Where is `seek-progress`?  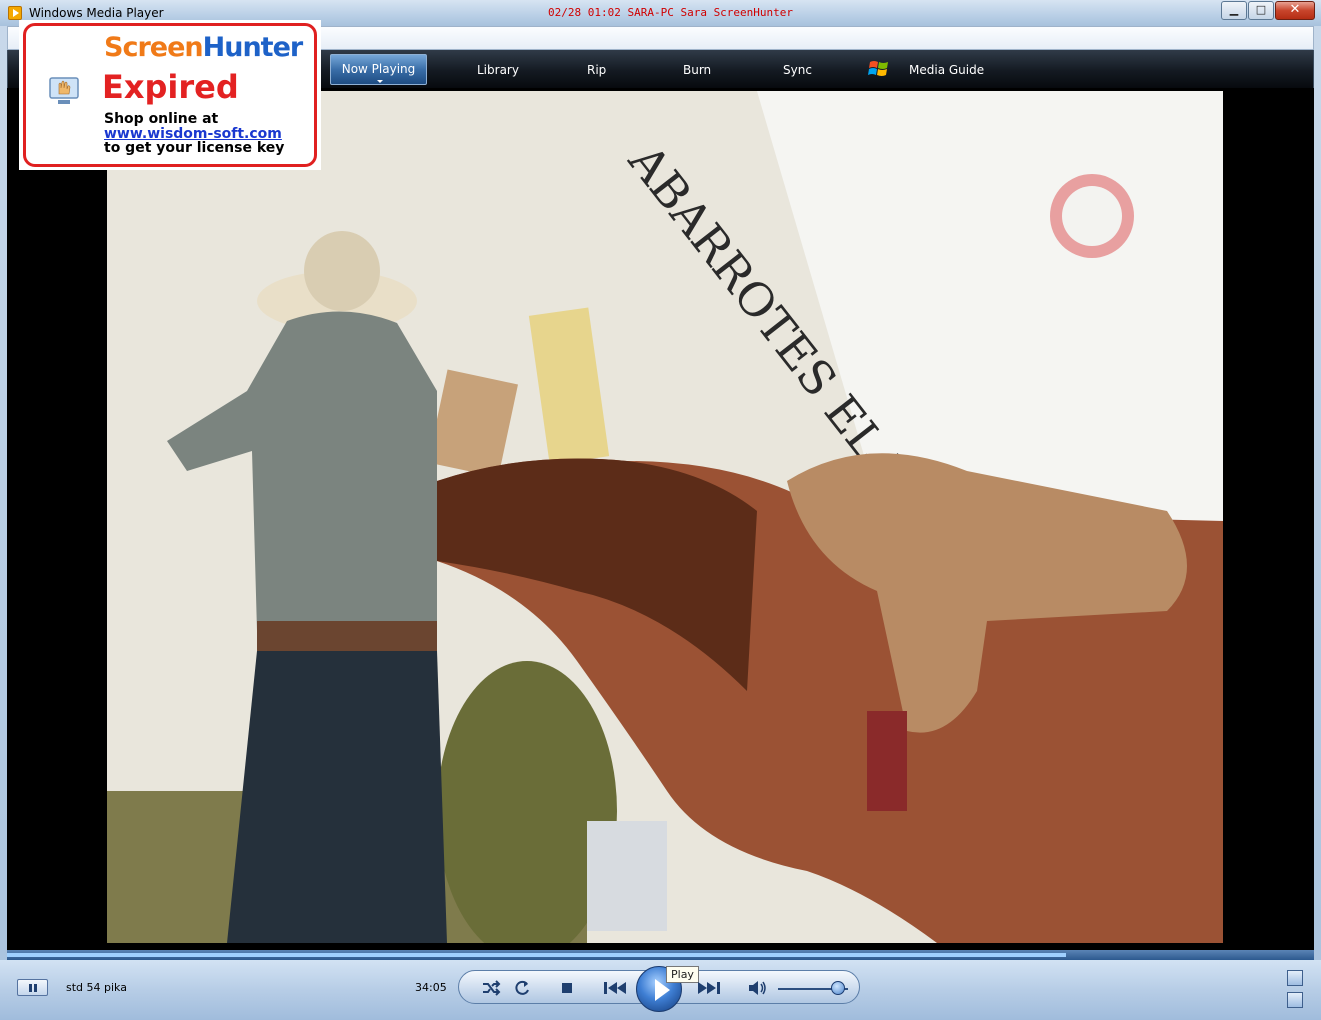 seek-progress is located at coordinates (536, 955).